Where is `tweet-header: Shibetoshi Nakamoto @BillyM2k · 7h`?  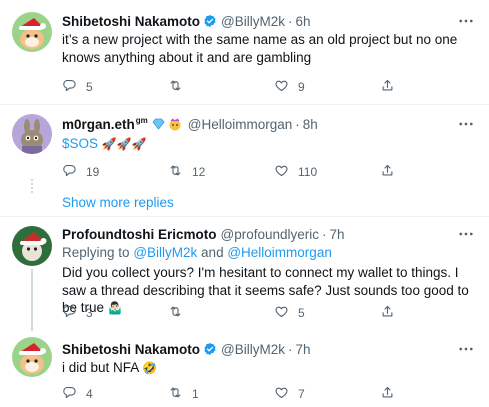 tweet-header: Shibetoshi Nakamoto @BillyM2k · 7h is located at coordinates (186, 349).